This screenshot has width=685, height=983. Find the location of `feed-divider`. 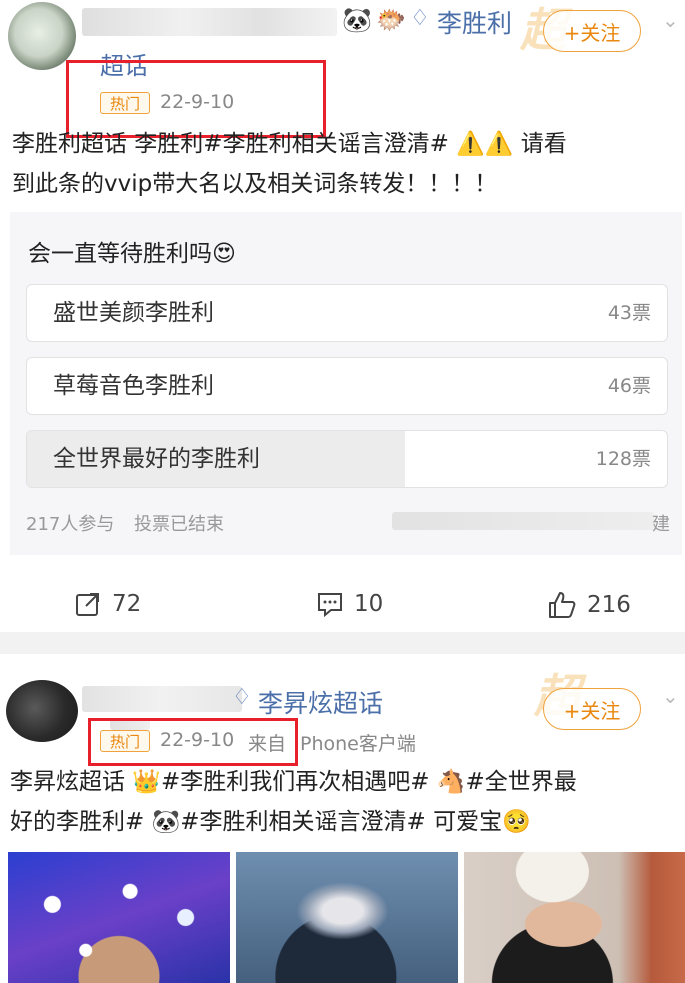

feed-divider is located at coordinates (342, 643).